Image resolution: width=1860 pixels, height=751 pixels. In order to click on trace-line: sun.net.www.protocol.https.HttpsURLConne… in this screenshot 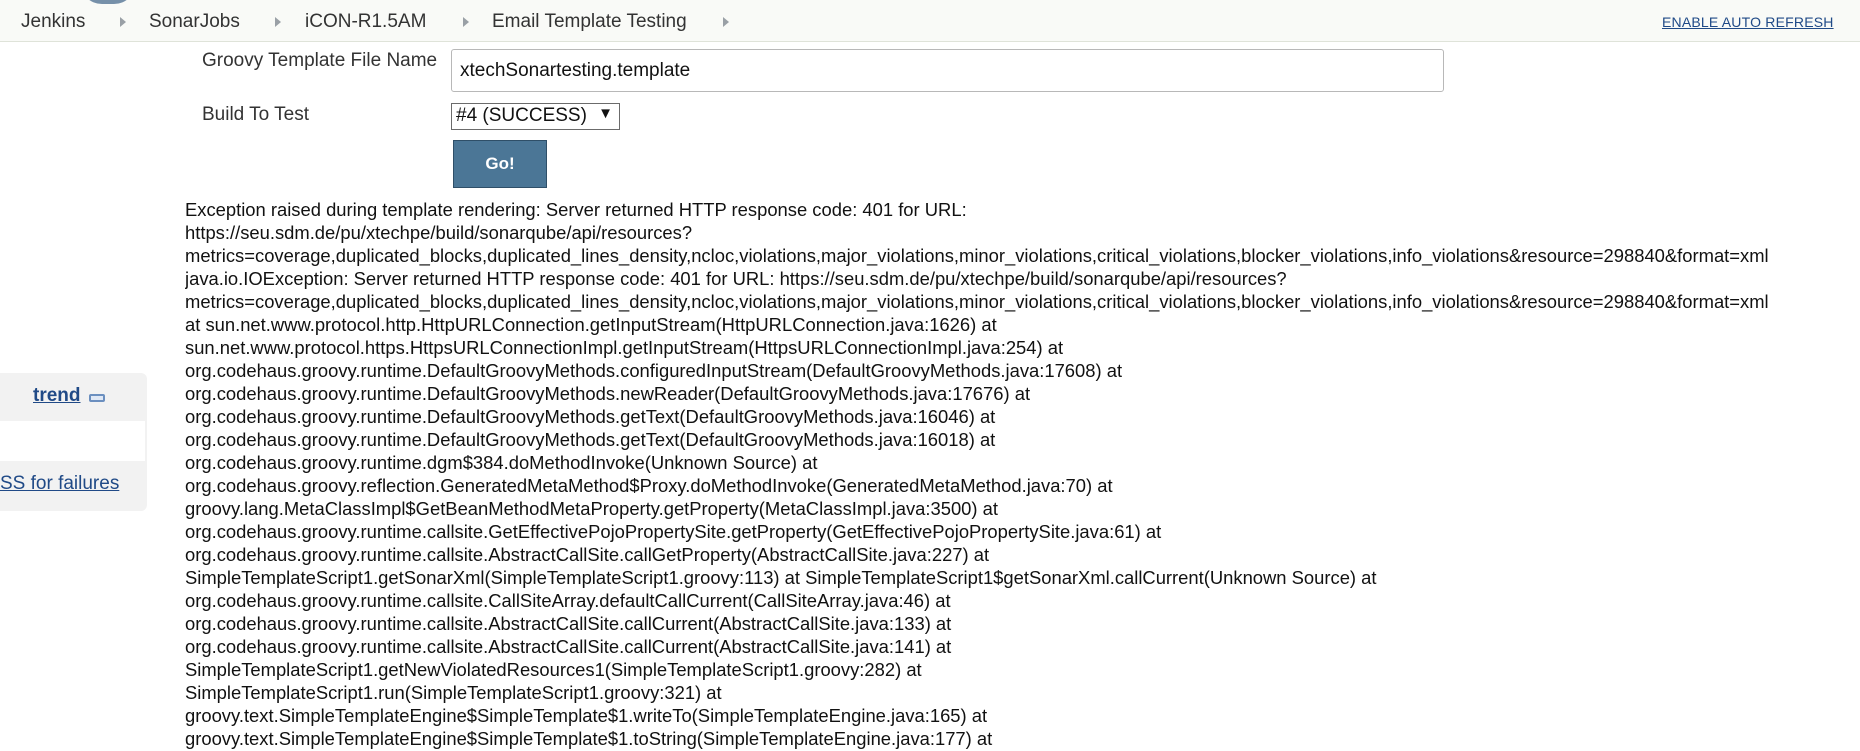, I will do `click(624, 347)`.